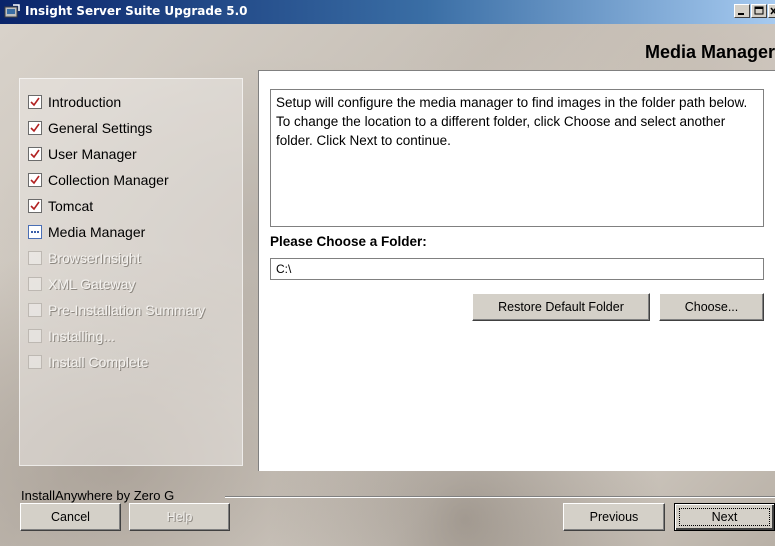 The image size is (775, 546). I want to click on next-button: Next, so click(724, 517).